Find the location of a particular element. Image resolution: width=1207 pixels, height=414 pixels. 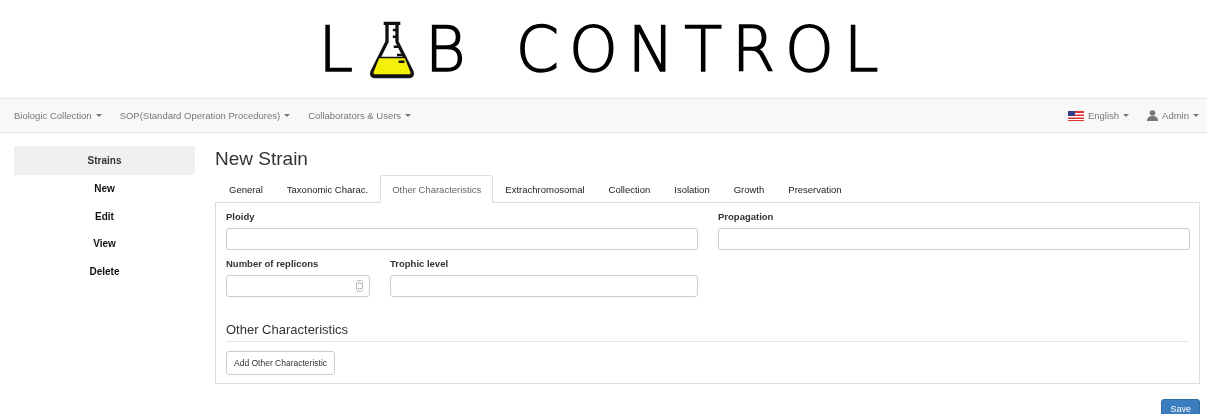

nav-menu: Collaborators & Users is located at coordinates (360, 115).